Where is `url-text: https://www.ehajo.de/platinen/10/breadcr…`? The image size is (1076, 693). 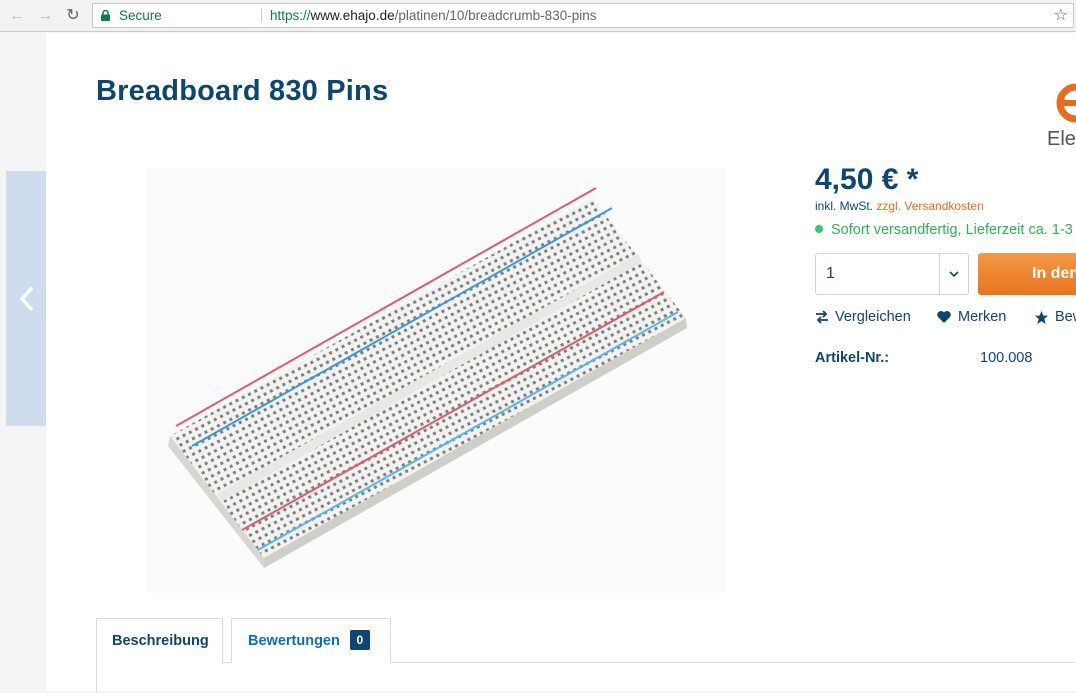
url-text: https://www.ehajo.de/platinen/10/breadcr… is located at coordinates (433, 15).